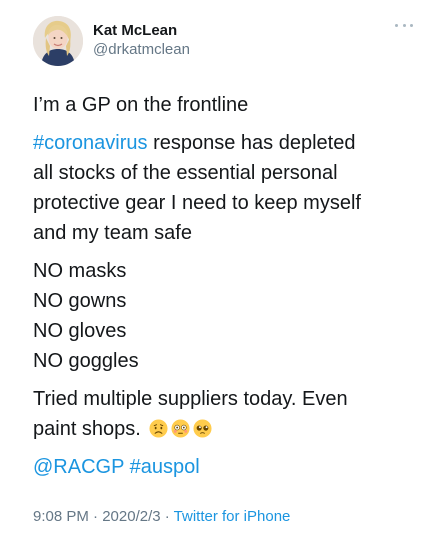  I want to click on more-horizontal-icon, so click(404, 25).